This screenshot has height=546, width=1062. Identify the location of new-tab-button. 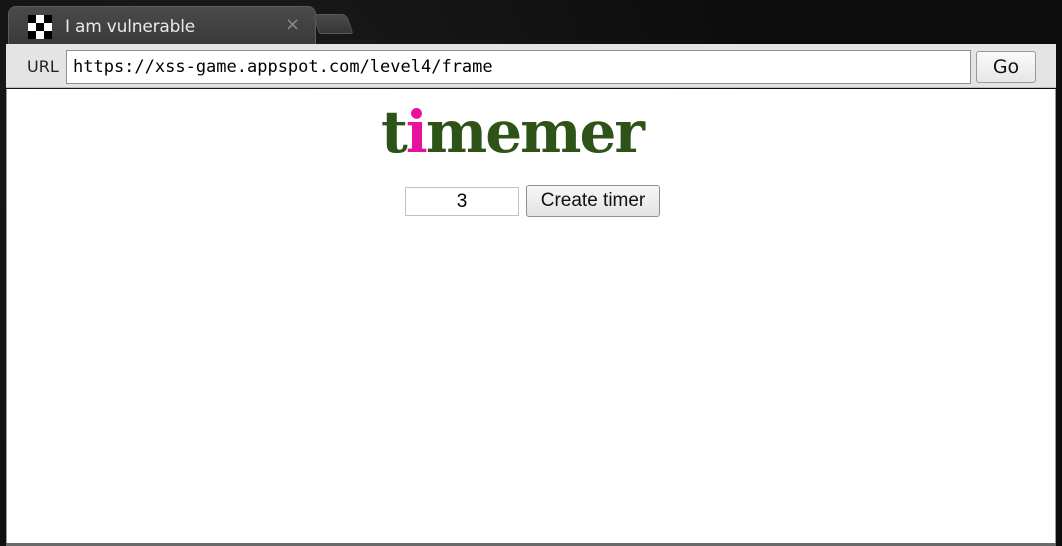
(333, 24).